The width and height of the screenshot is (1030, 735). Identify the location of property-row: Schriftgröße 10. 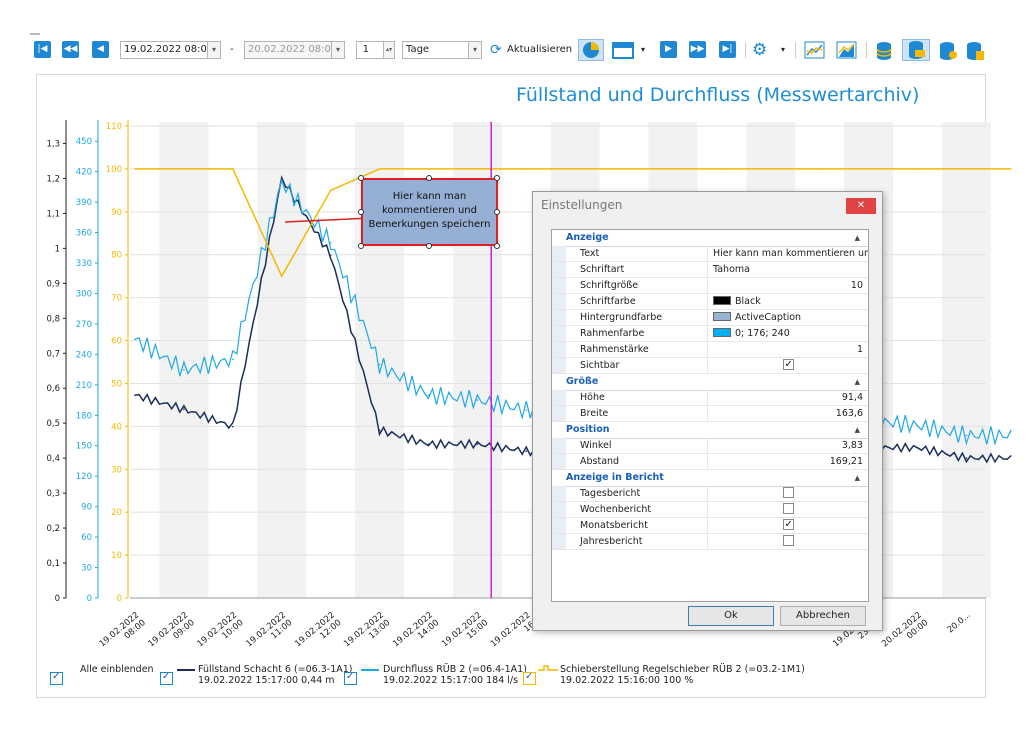
(710, 286).